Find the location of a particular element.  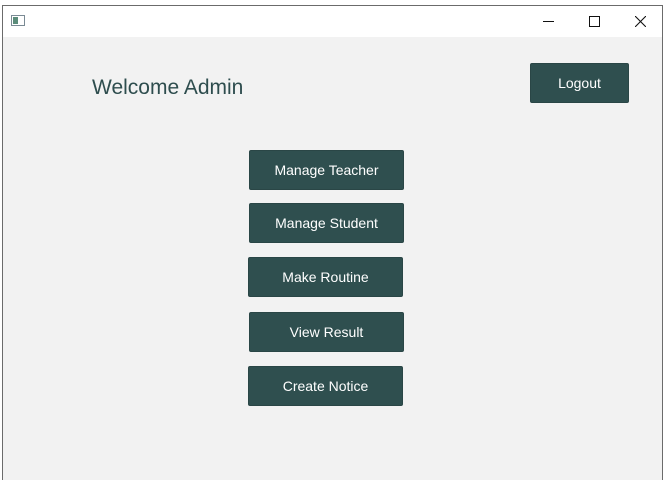

make-routine-button: Make Routine is located at coordinates (325, 277).